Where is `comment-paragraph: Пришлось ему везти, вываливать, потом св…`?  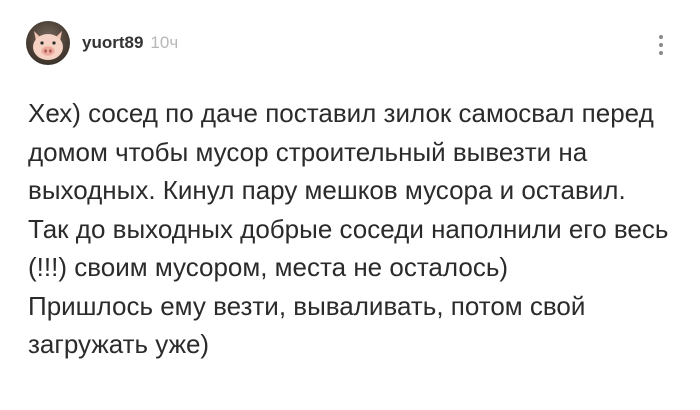 comment-paragraph: Пришлось ему везти, вываливать, потом св… is located at coordinates (307, 325).